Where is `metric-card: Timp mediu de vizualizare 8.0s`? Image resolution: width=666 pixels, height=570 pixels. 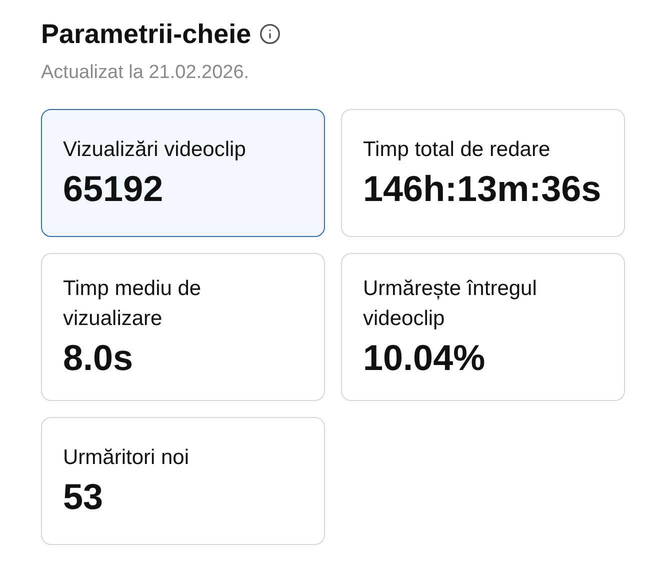
metric-card: Timp mediu de vizualizare 8.0s is located at coordinates (183, 327).